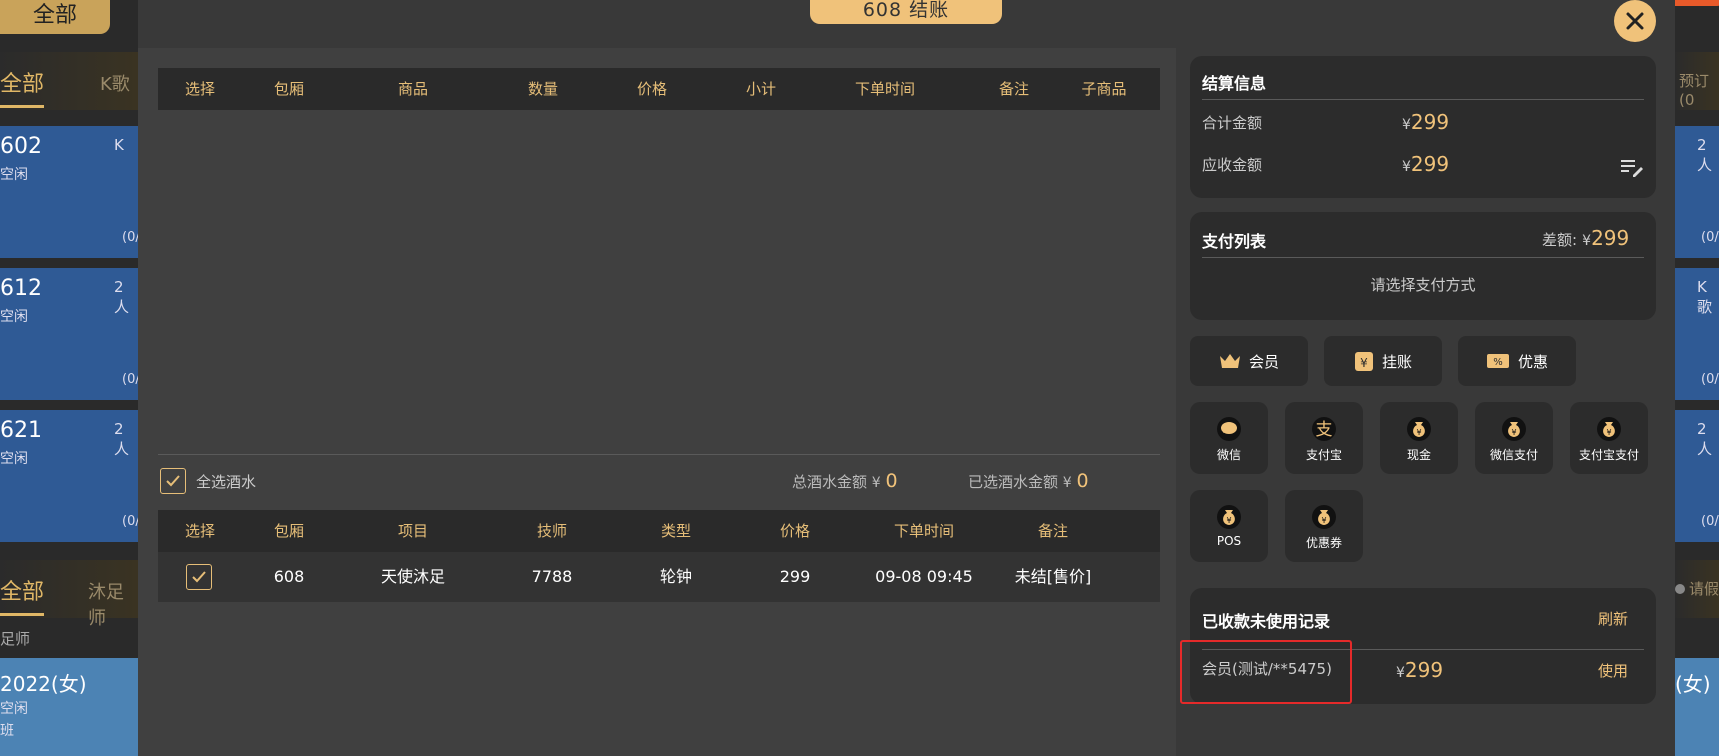  I want to click on therapist-card: (女), so click(1697, 707).